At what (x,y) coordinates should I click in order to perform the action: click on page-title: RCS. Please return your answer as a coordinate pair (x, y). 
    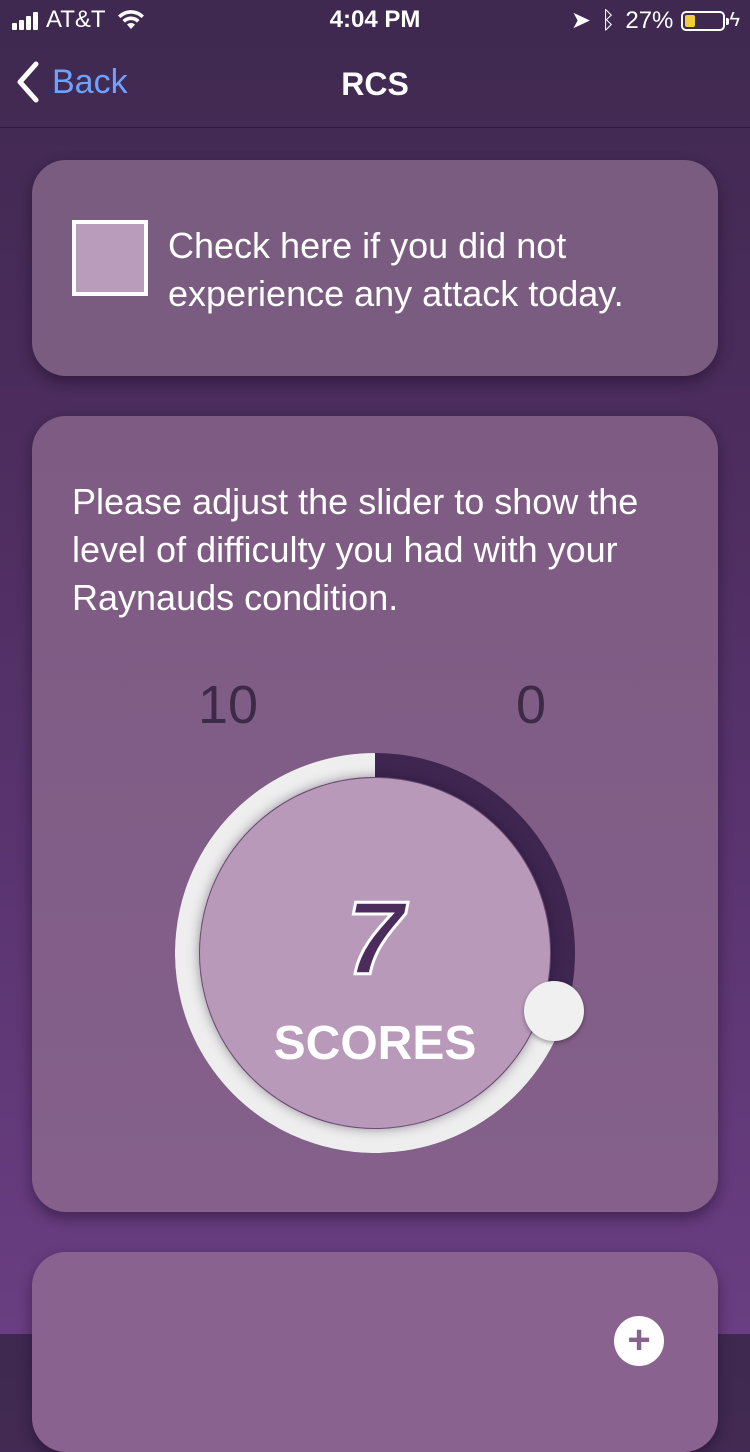
    Looking at the image, I should click on (375, 84).